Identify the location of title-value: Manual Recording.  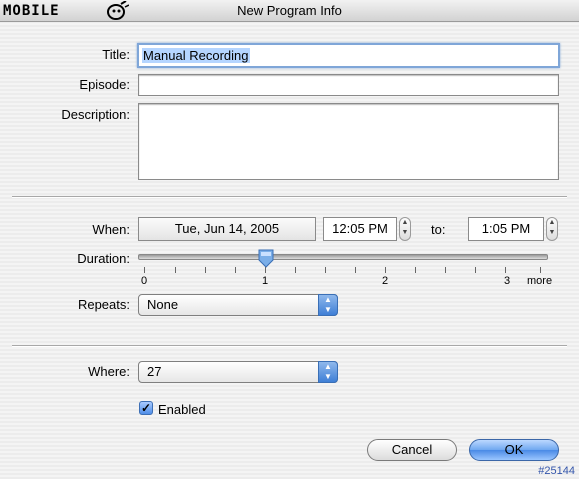
(196, 55).